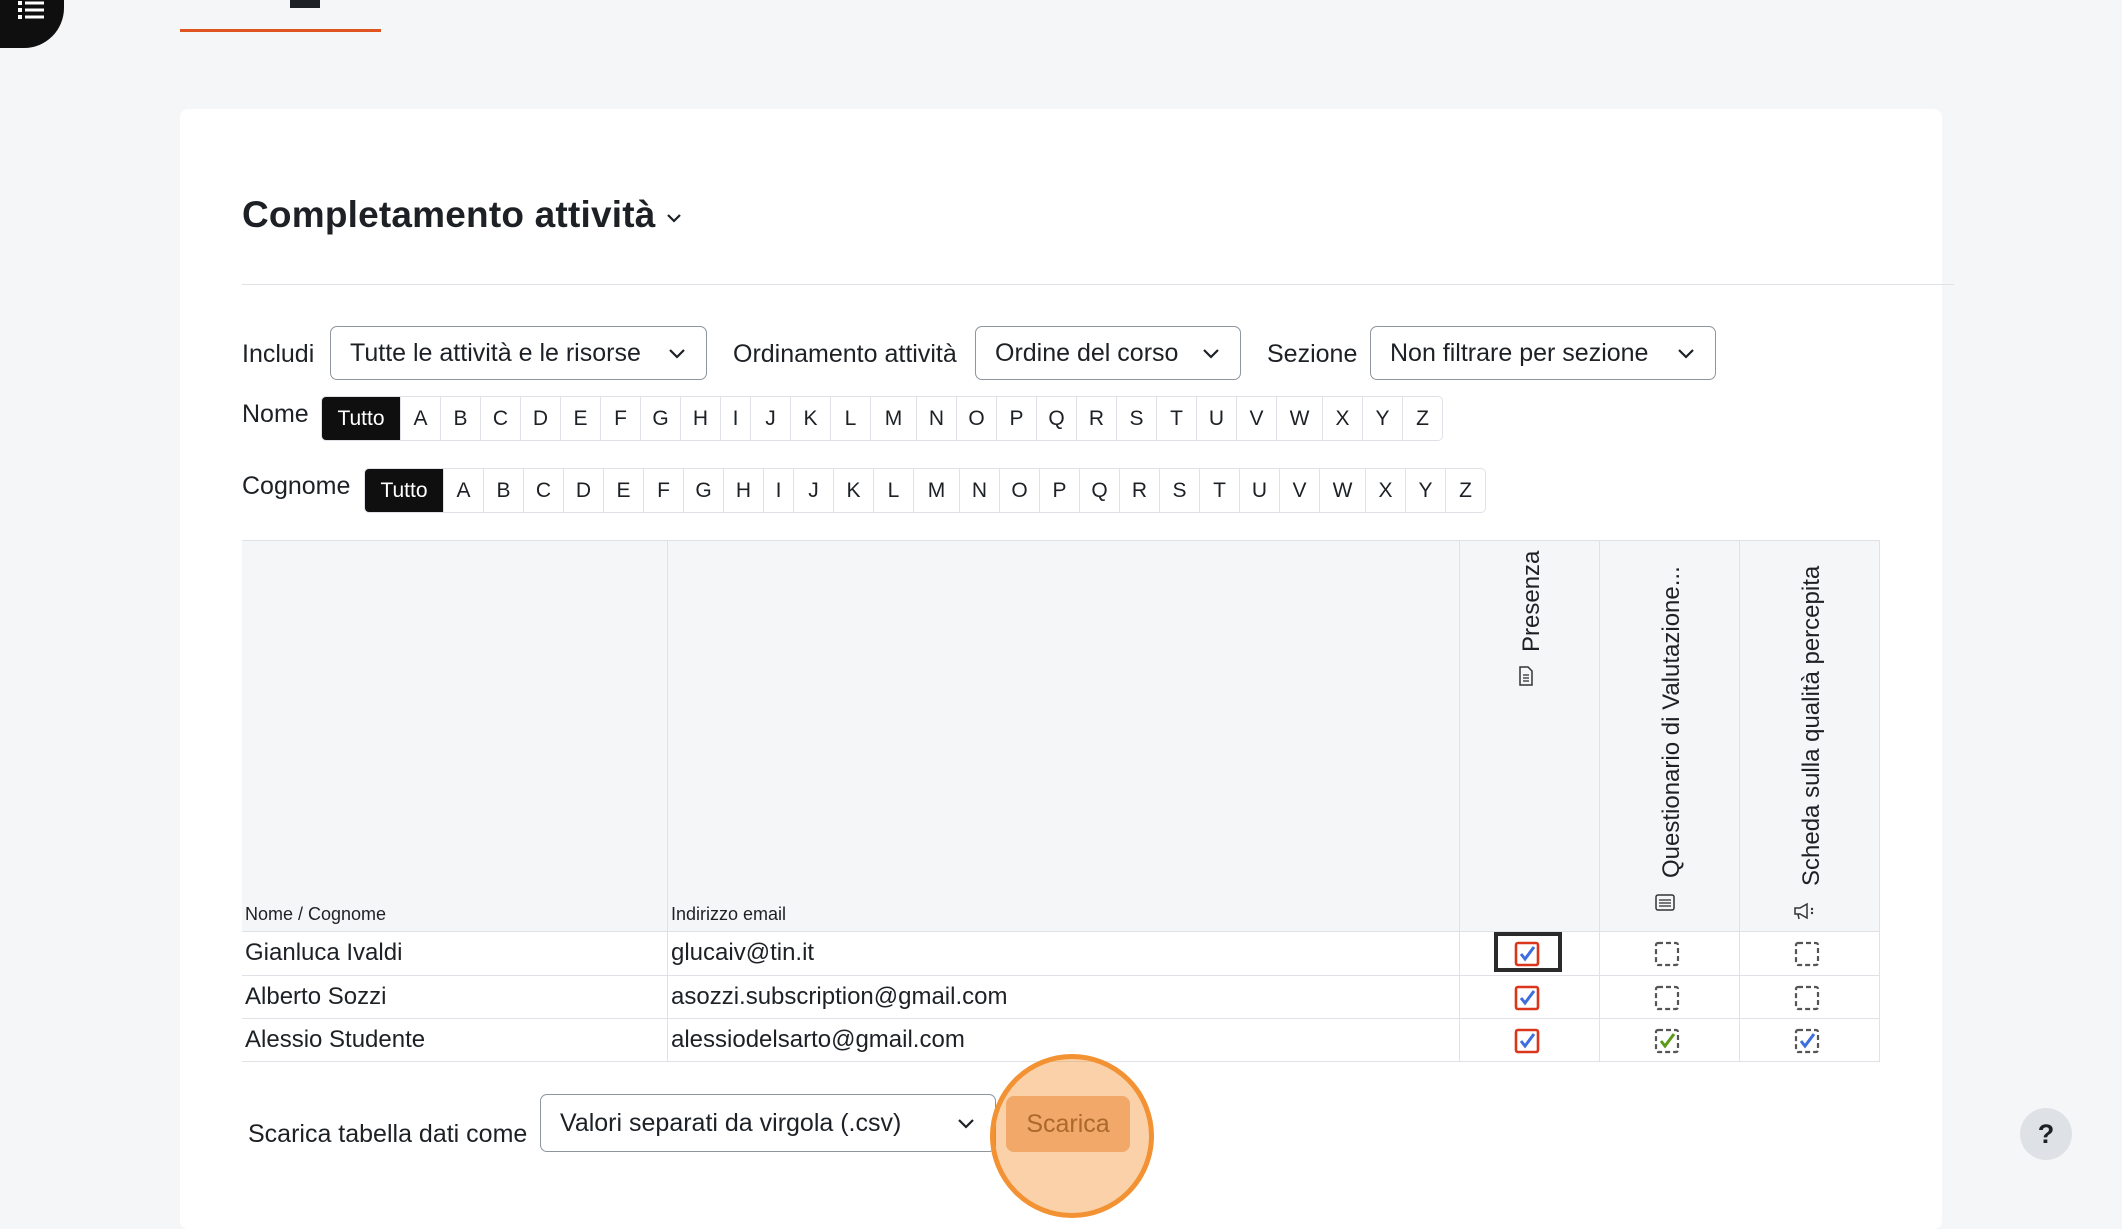 The image size is (2122, 1229). Describe the element at coordinates (420, 418) in the screenshot. I see `first-name-initial-a: A` at that location.